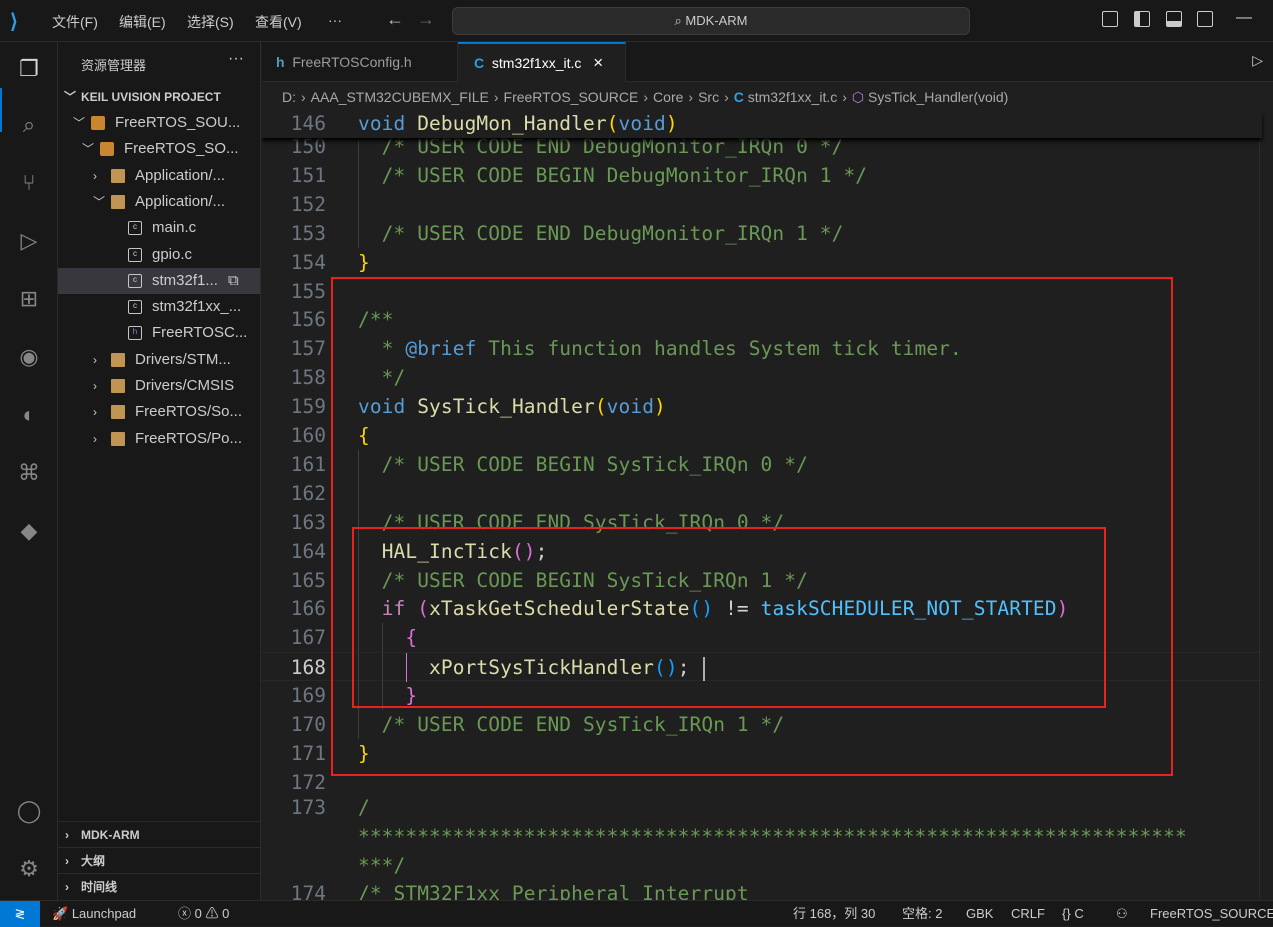 This screenshot has height=927, width=1273. I want to click on breadcrumb-item: D:, so click(289, 97).